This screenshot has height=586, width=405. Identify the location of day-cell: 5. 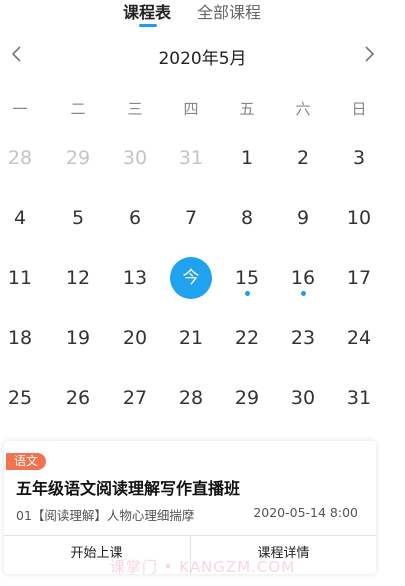
(78, 218).